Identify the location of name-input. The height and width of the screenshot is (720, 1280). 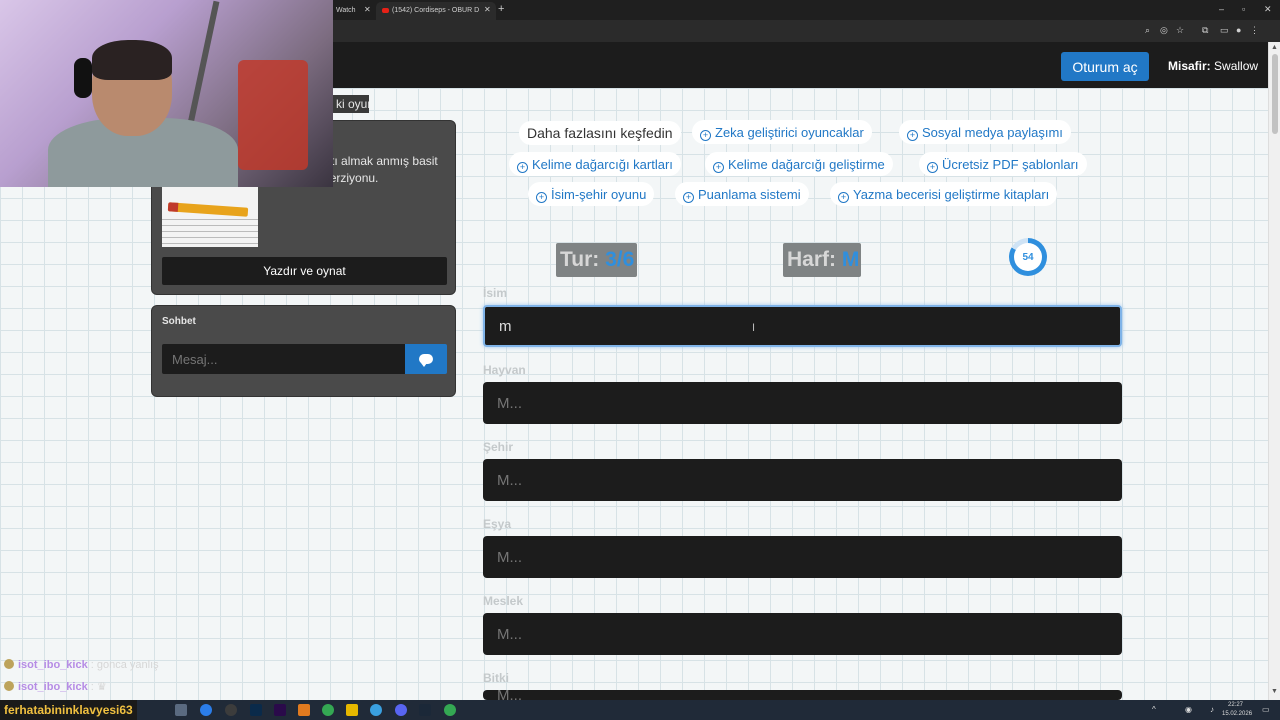
(802, 326).